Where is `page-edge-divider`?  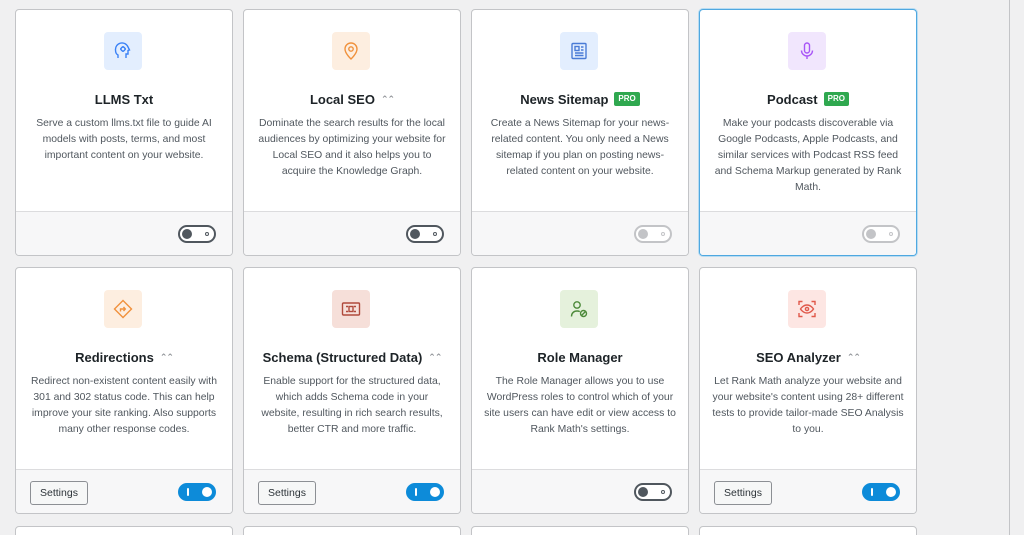
page-edge-divider is located at coordinates (1009, 267).